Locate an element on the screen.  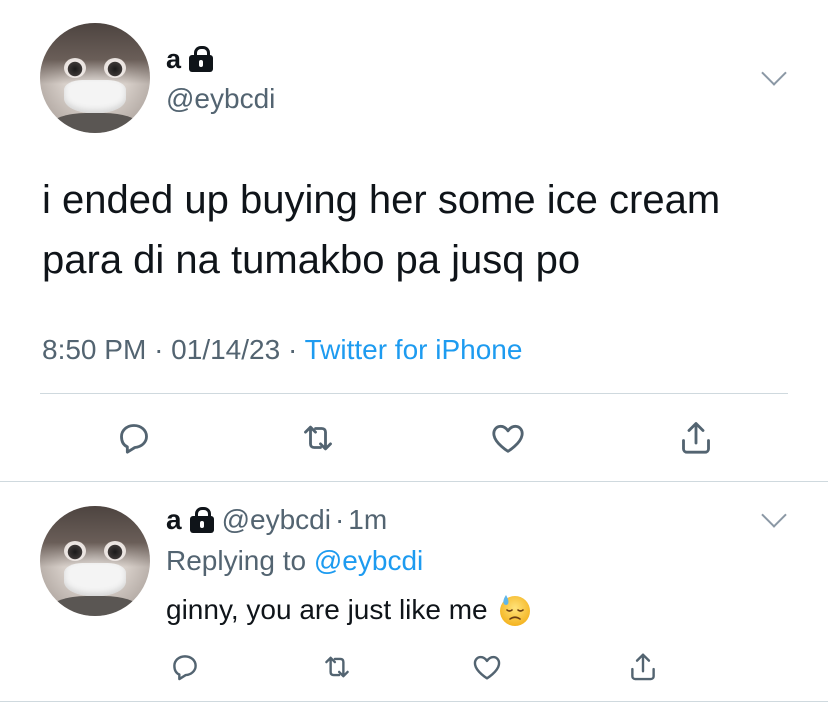
like-button is located at coordinates (508, 438).